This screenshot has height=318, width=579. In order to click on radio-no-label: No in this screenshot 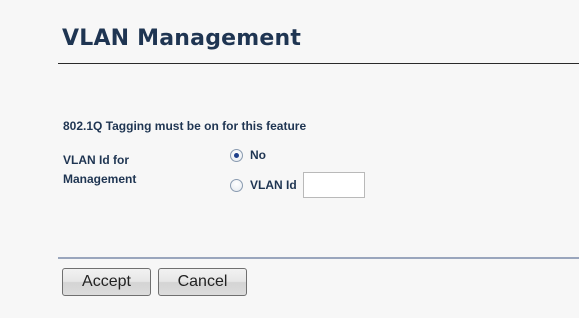, I will do `click(258, 155)`.